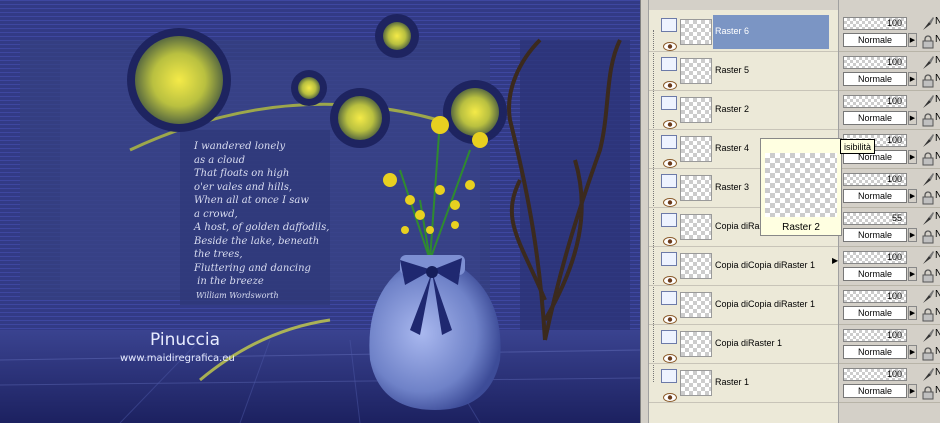  I want to click on visibility-tooltip: isibilità, so click(858, 146).